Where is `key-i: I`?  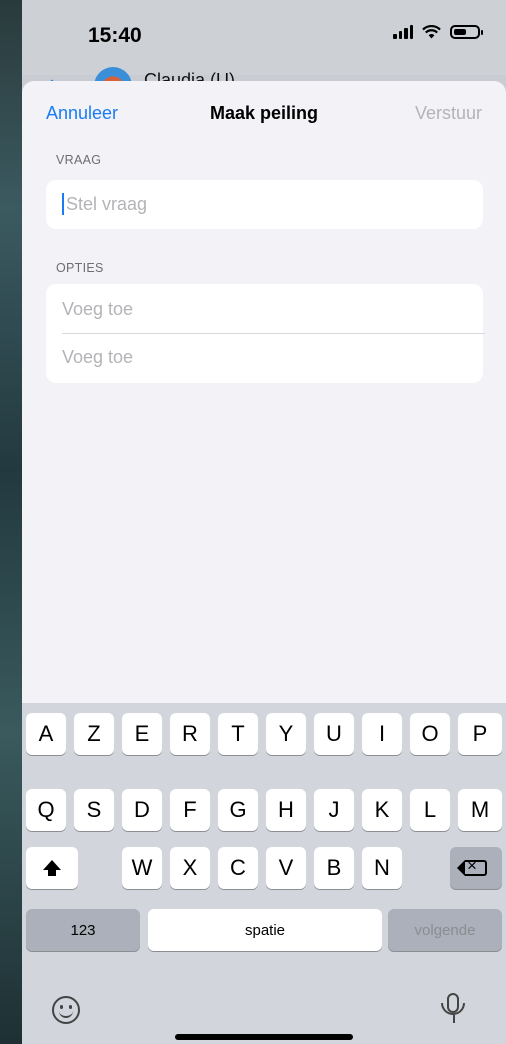 key-i: I is located at coordinates (382, 734).